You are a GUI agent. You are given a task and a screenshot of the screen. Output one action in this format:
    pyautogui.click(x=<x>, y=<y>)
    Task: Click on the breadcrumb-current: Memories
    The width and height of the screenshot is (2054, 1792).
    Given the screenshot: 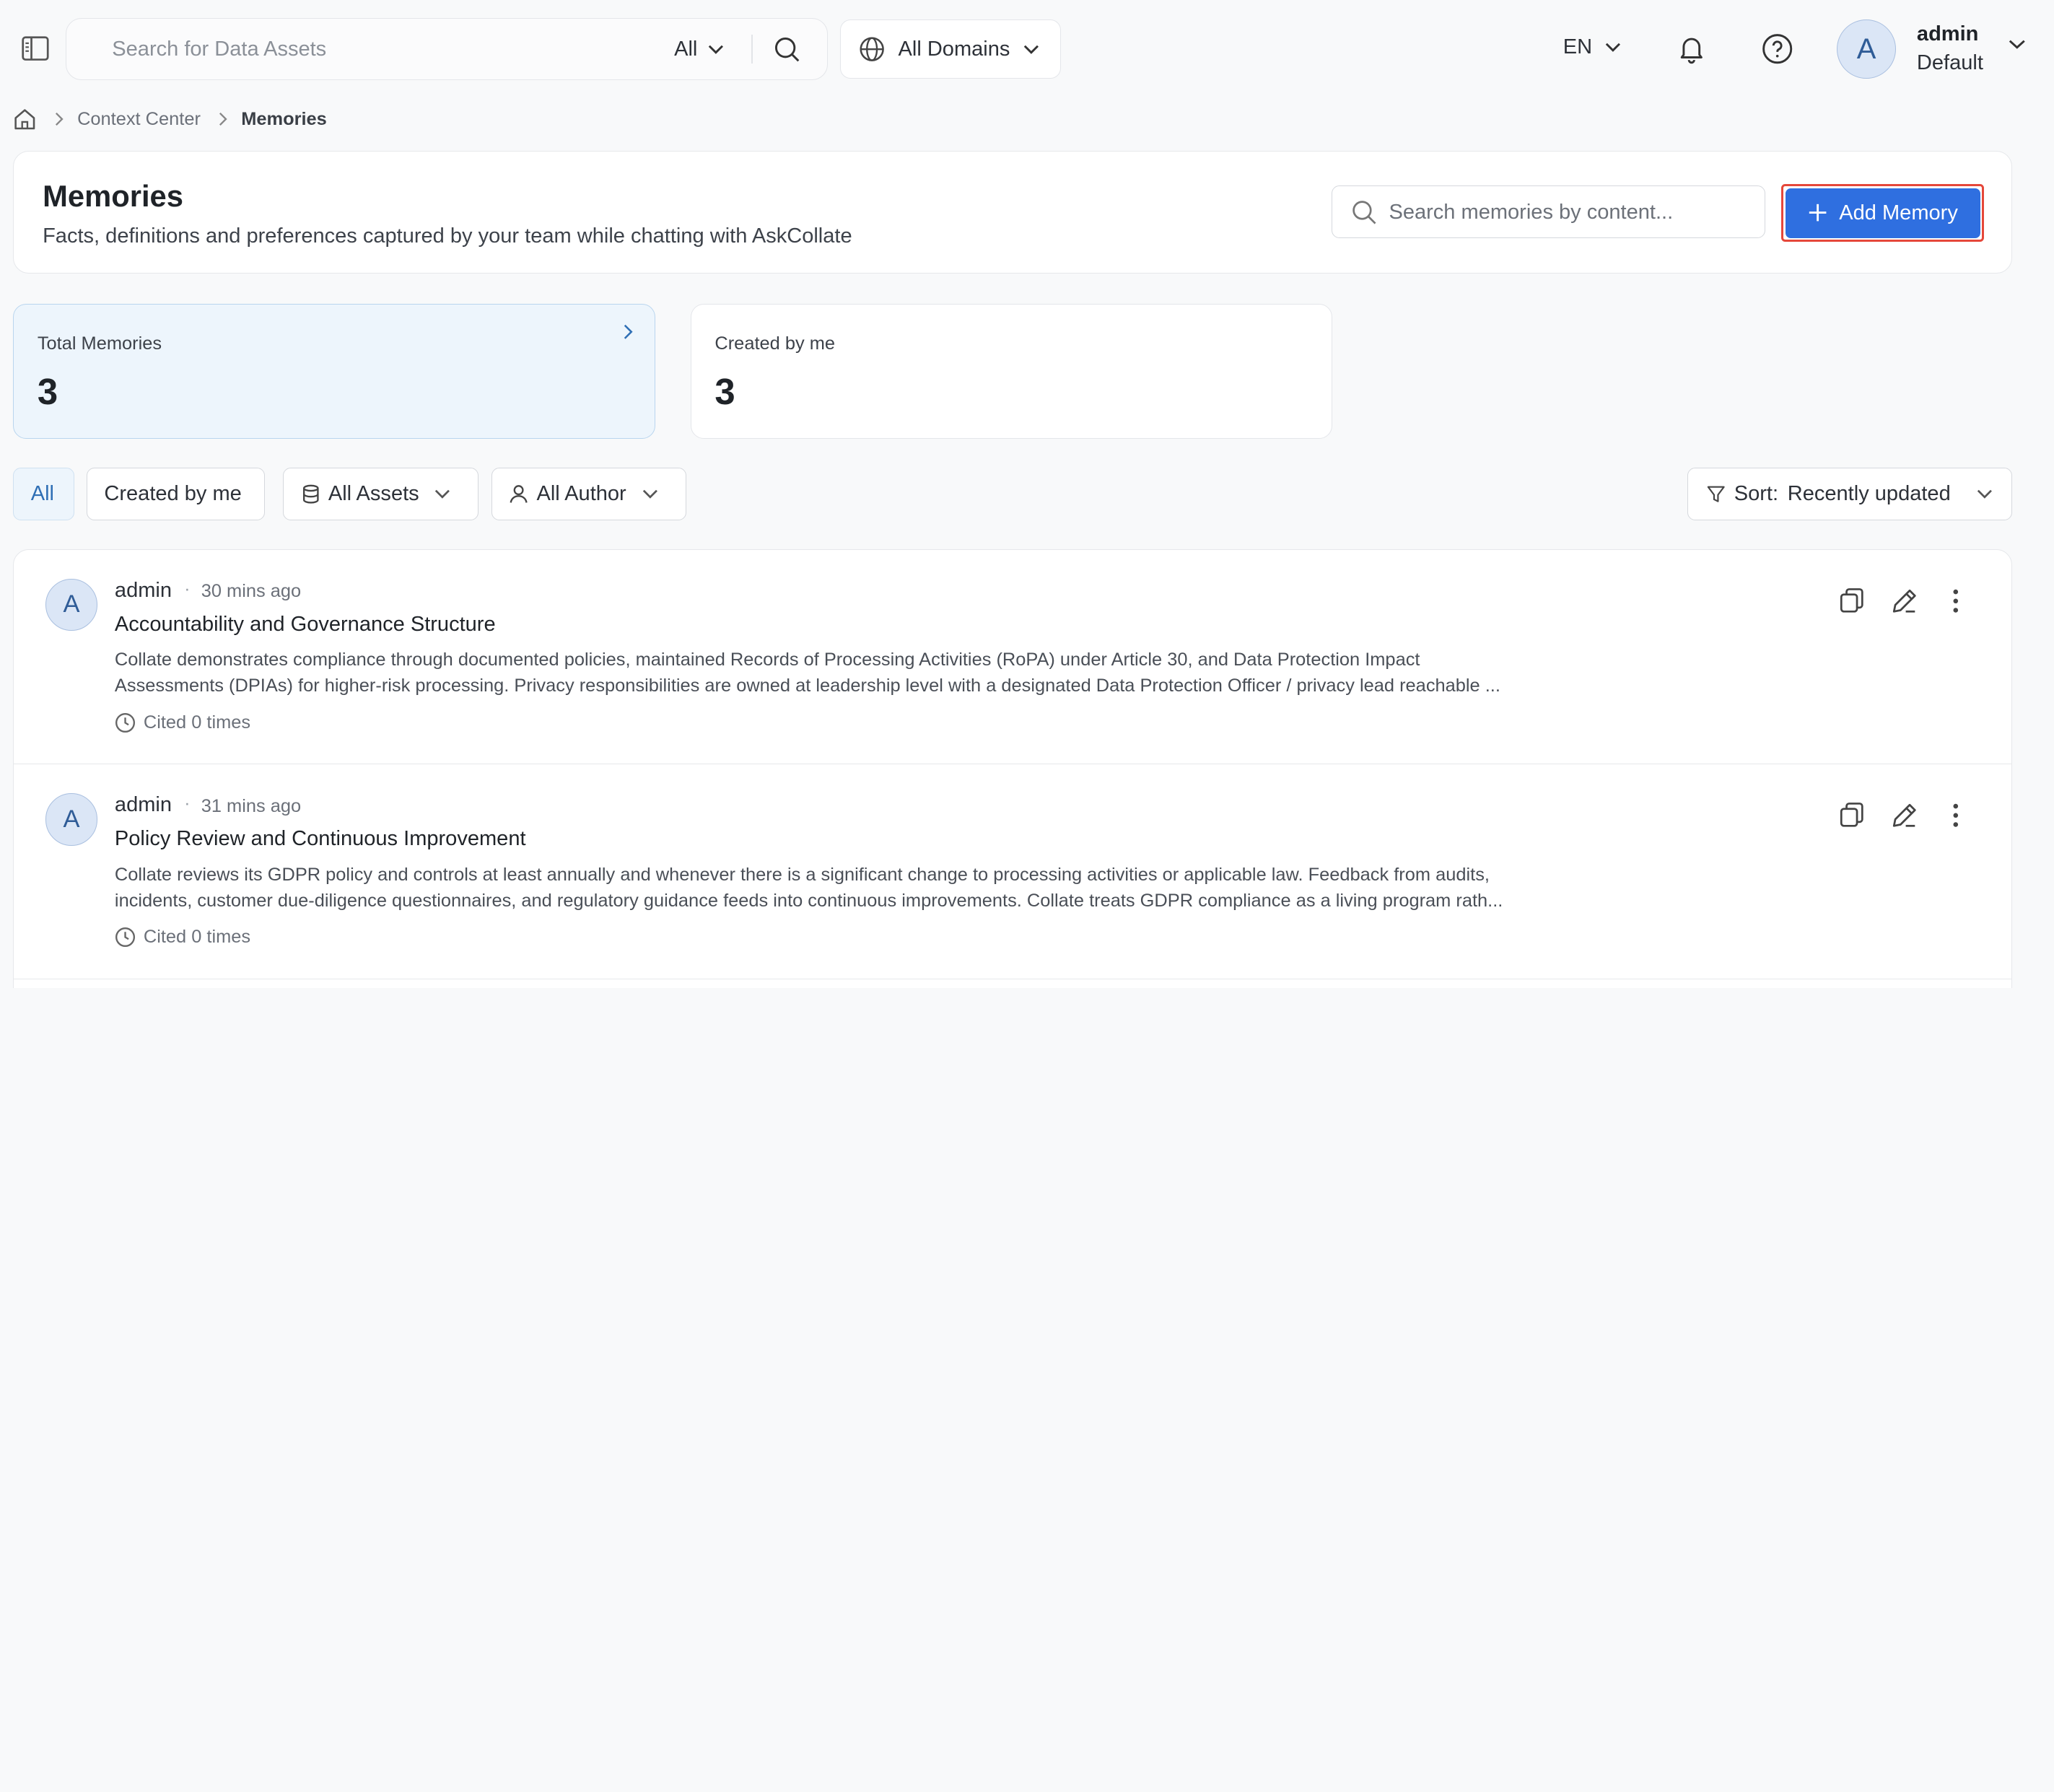 What is the action you would take?
    pyautogui.click(x=284, y=118)
    